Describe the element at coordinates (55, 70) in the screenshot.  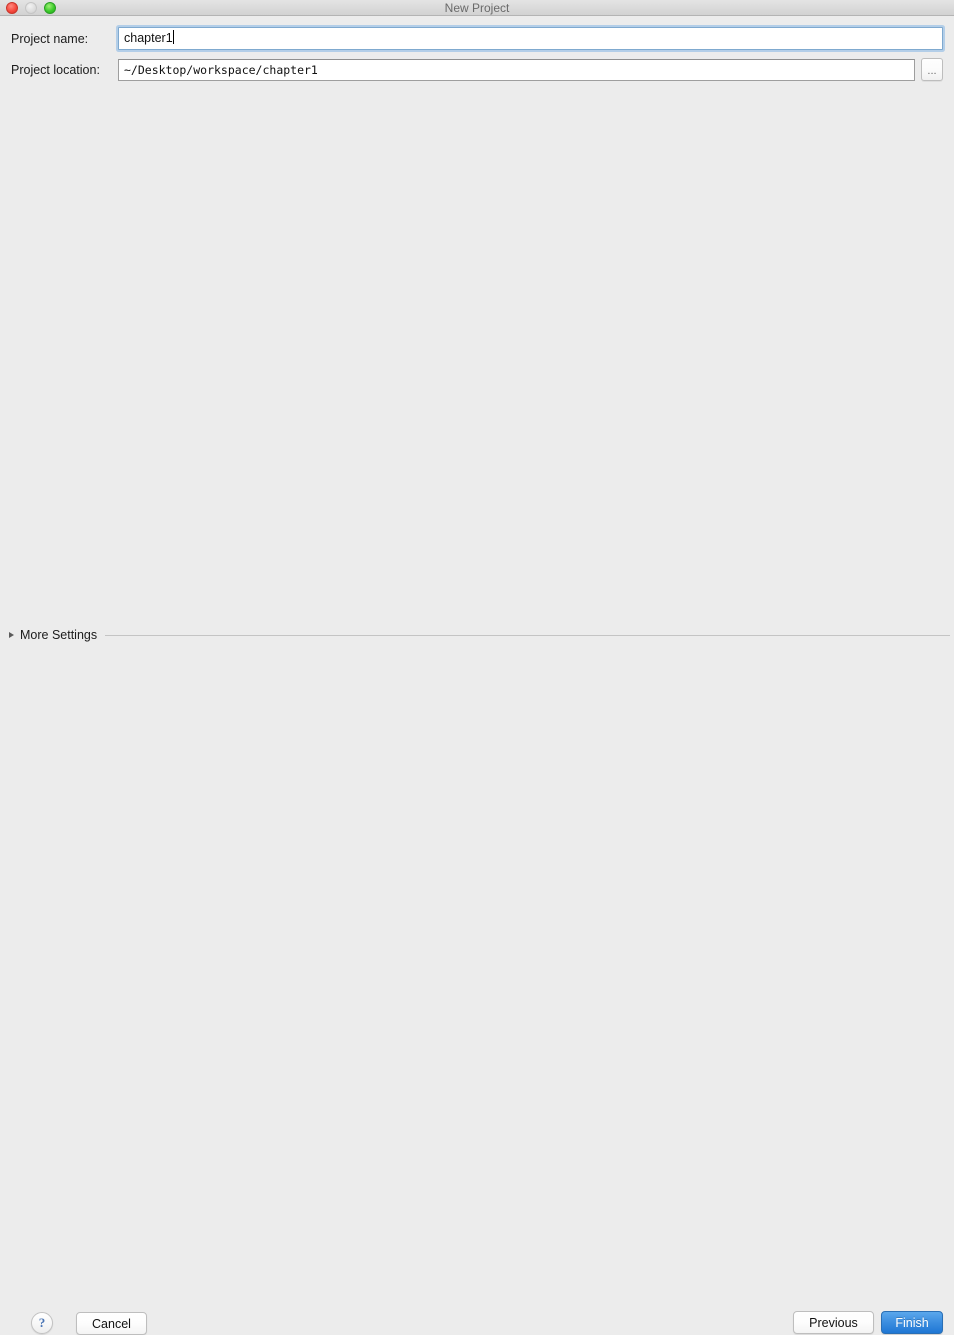
I see `project-location-label: Project location:` at that location.